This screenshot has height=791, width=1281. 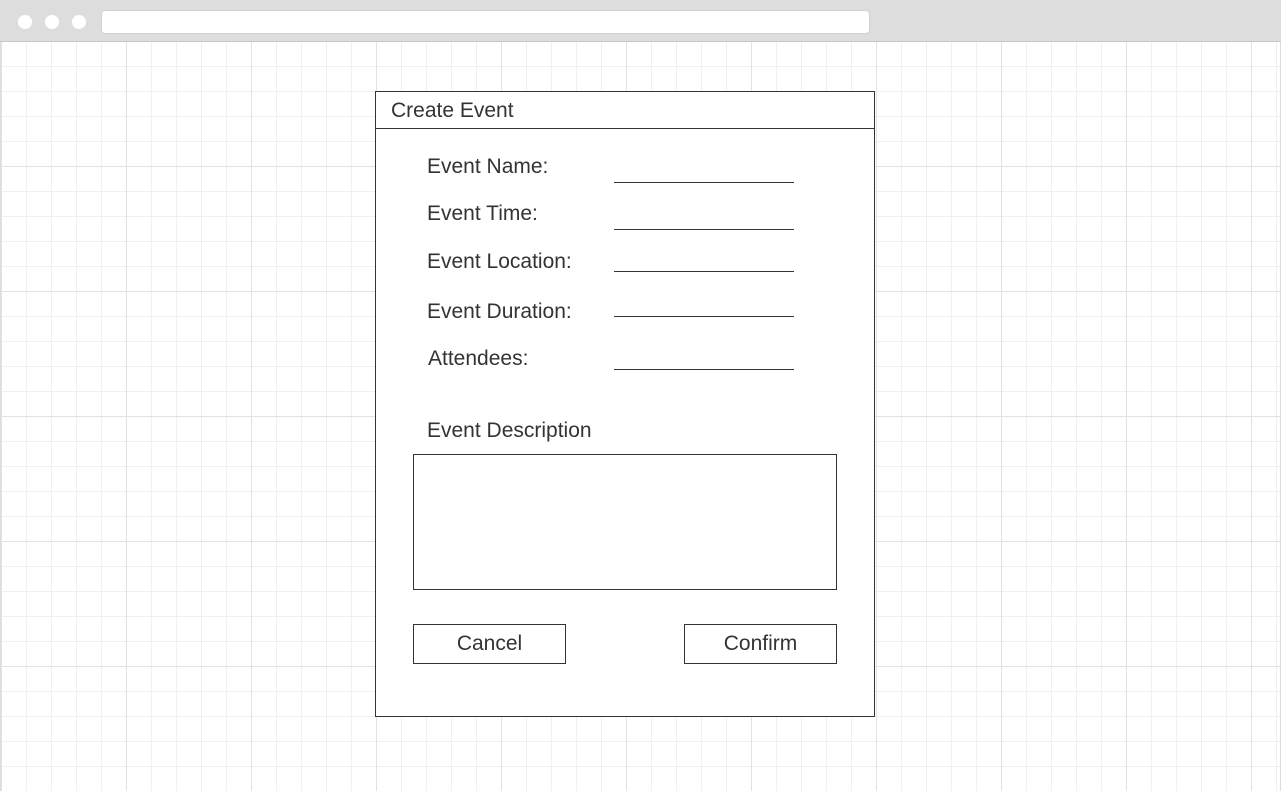 I want to click on address-bar, so click(x=485, y=22).